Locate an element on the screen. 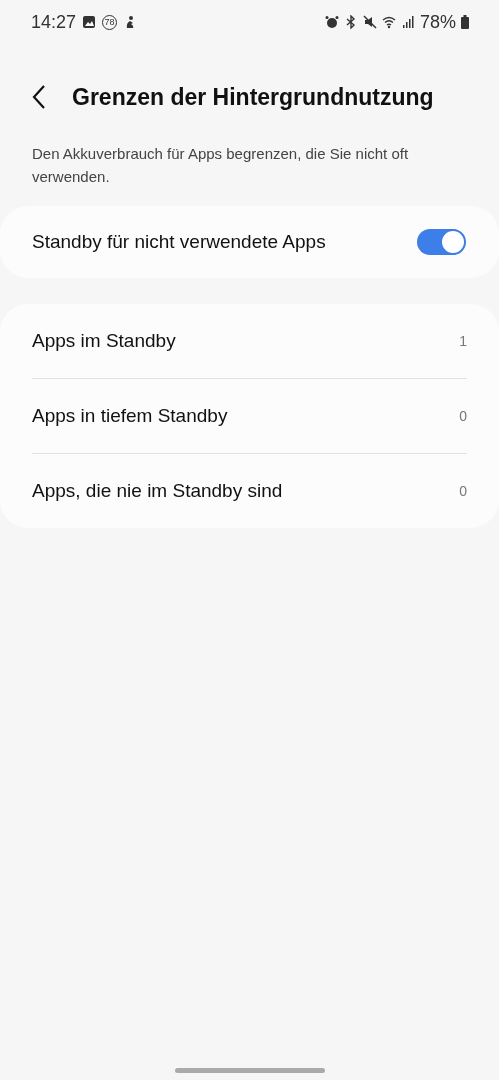 This screenshot has width=499, height=1080. page-title: Grenzen der Hintergrundnutzung is located at coordinates (253, 97).